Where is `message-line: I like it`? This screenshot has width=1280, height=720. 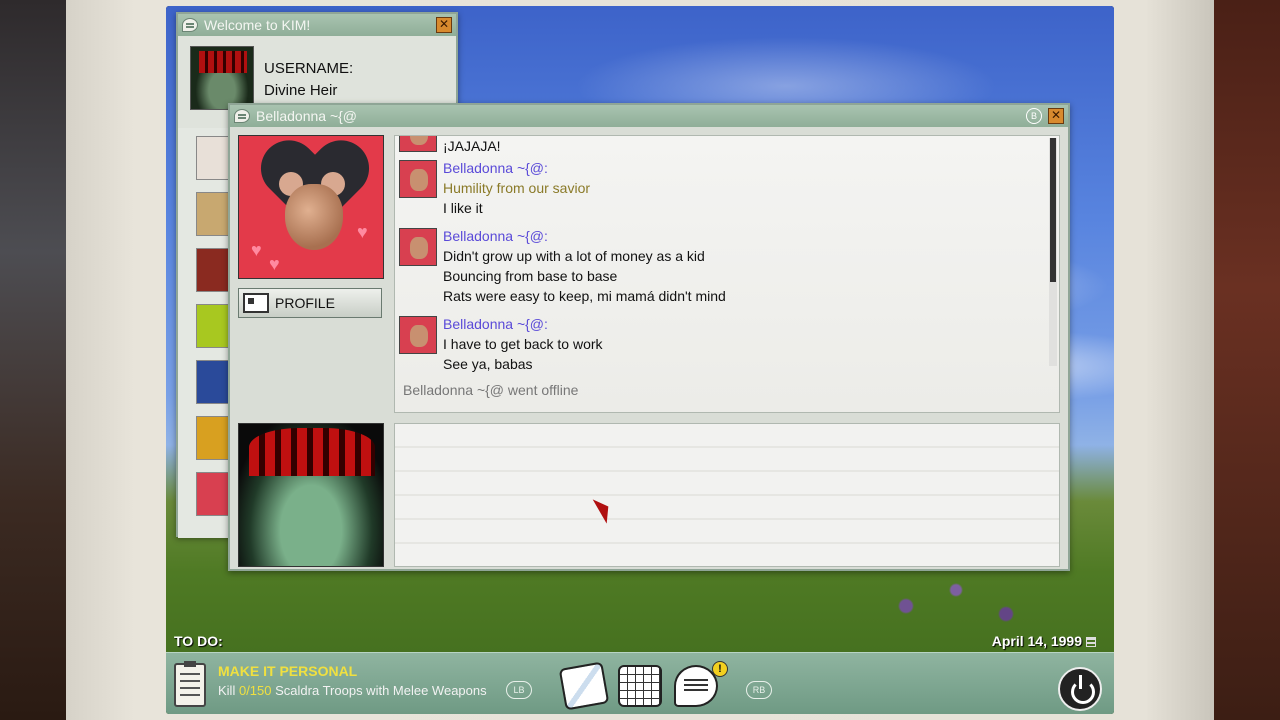 message-line: I like it is located at coordinates (463, 208).